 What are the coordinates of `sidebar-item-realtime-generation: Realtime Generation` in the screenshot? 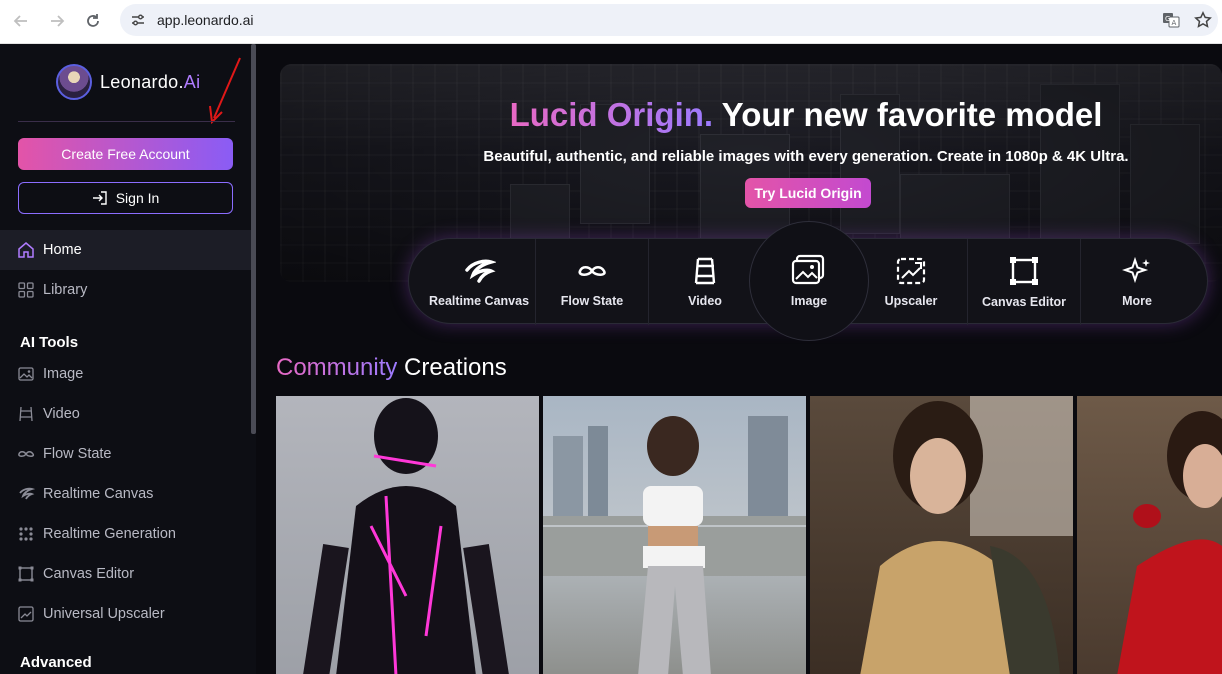 It's located at (125, 534).